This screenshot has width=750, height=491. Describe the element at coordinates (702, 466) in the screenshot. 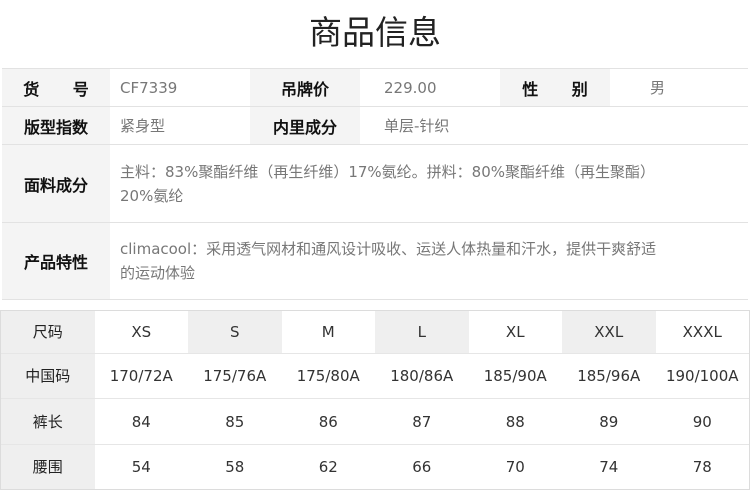

I see `size-cell: 78` at that location.